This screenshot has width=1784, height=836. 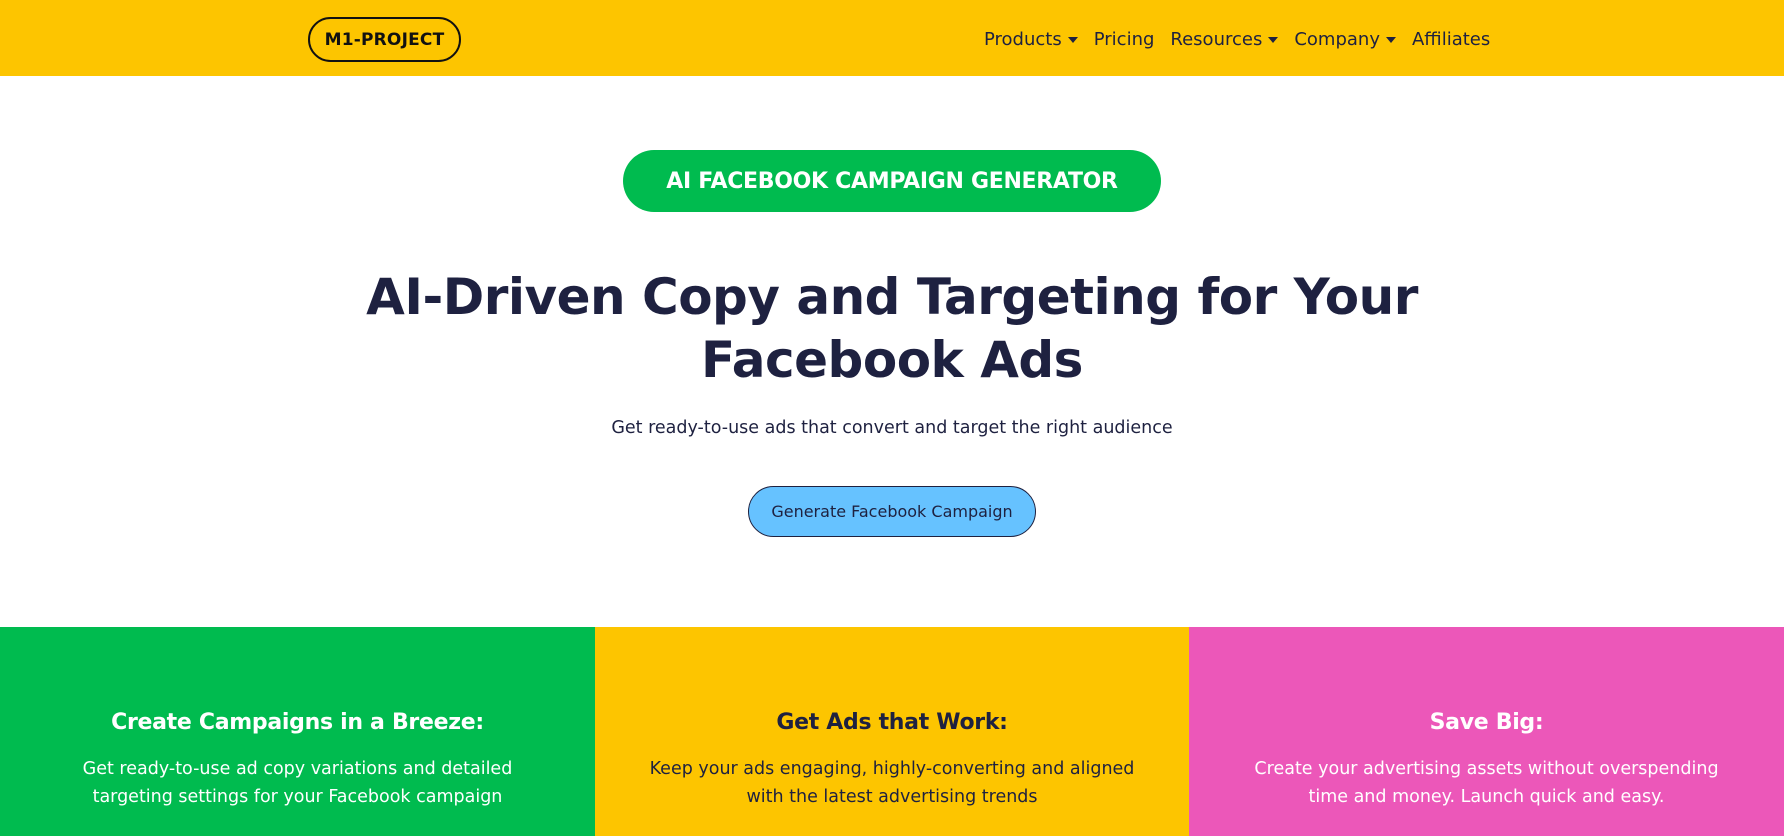 I want to click on nav-item-resources: Resources, so click(x=1224, y=39).